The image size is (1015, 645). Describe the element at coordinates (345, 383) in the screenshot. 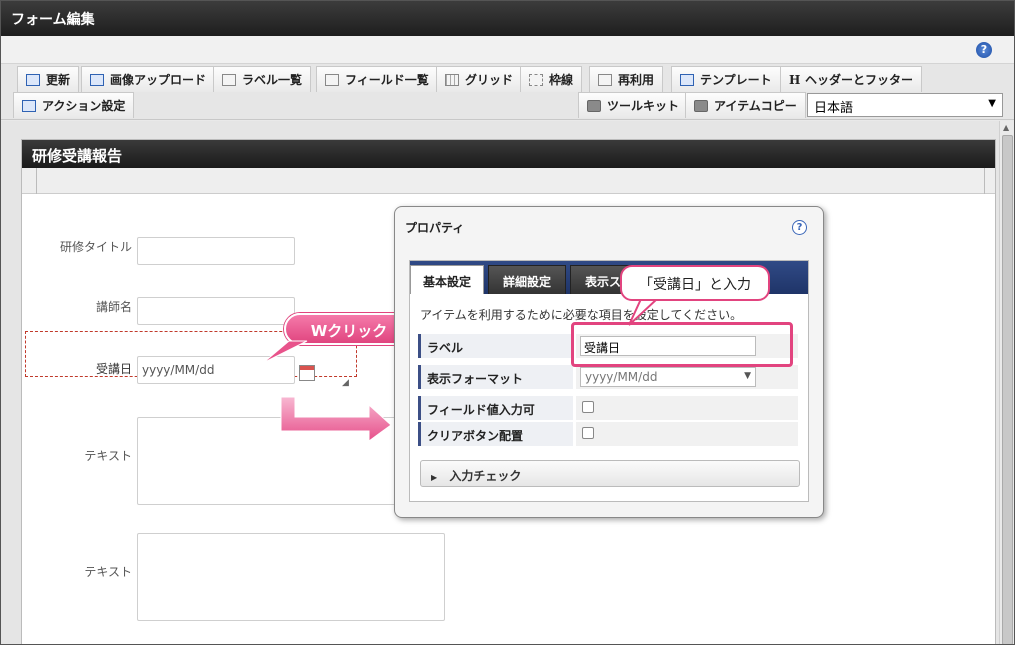

I see `resize-grip-icon: ◢` at that location.